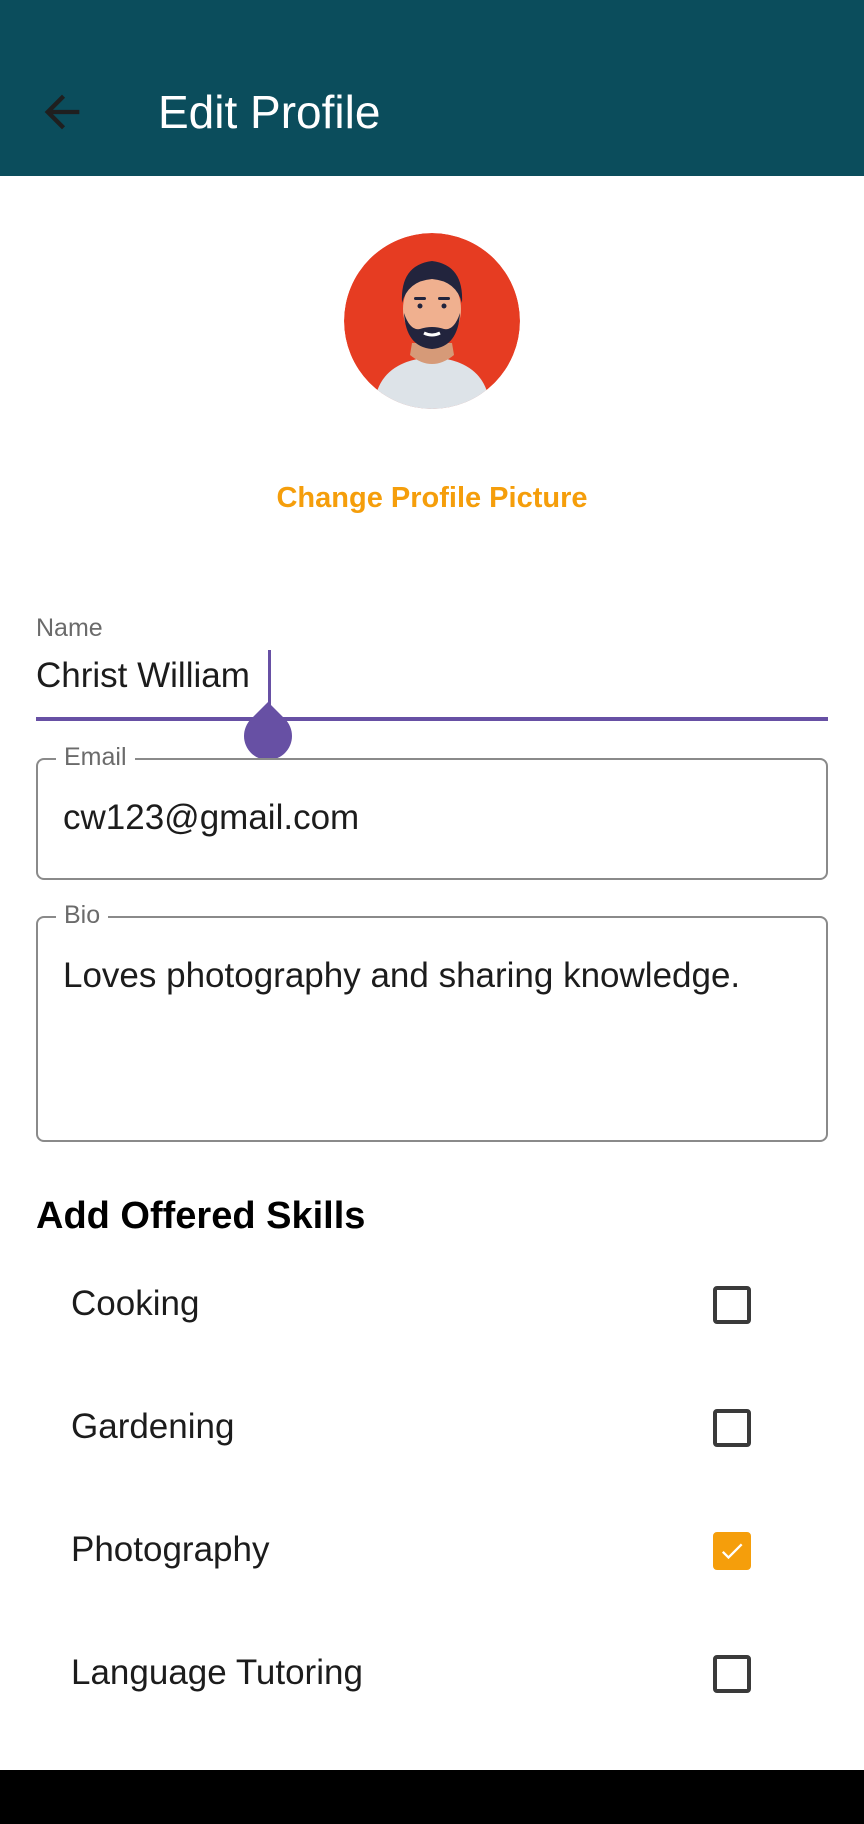  What do you see at coordinates (432, 1676) in the screenshot?
I see `skill-item-language-tutoring: Language Tutoring` at bounding box center [432, 1676].